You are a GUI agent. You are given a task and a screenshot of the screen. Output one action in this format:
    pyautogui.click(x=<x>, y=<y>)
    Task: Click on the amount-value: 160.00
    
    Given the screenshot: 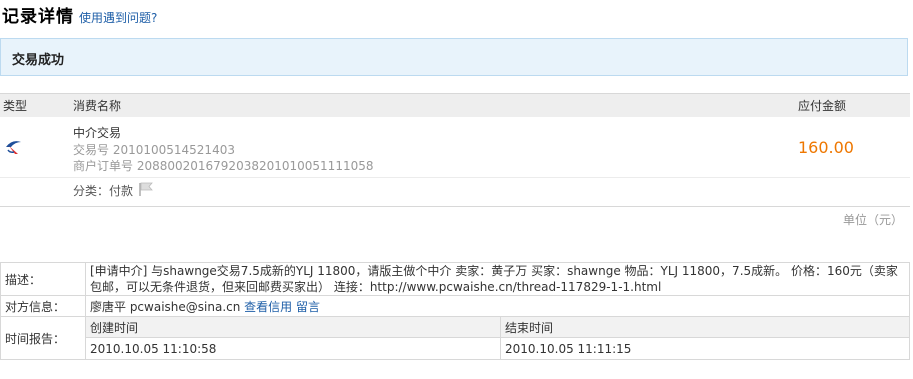 What is the action you would take?
    pyautogui.click(x=826, y=147)
    